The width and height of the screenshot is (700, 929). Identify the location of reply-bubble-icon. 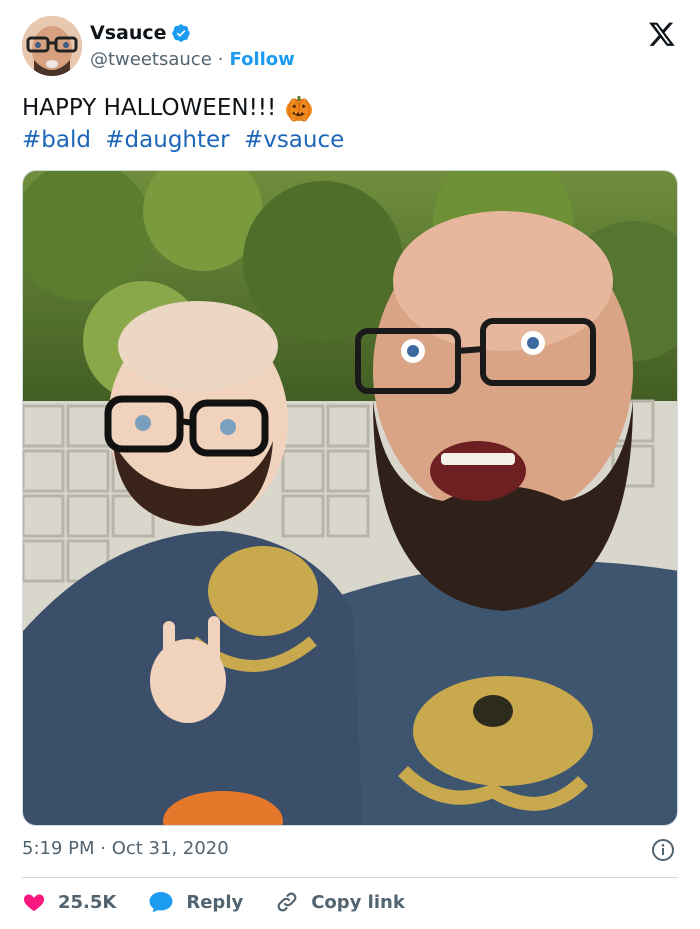
(161, 902).